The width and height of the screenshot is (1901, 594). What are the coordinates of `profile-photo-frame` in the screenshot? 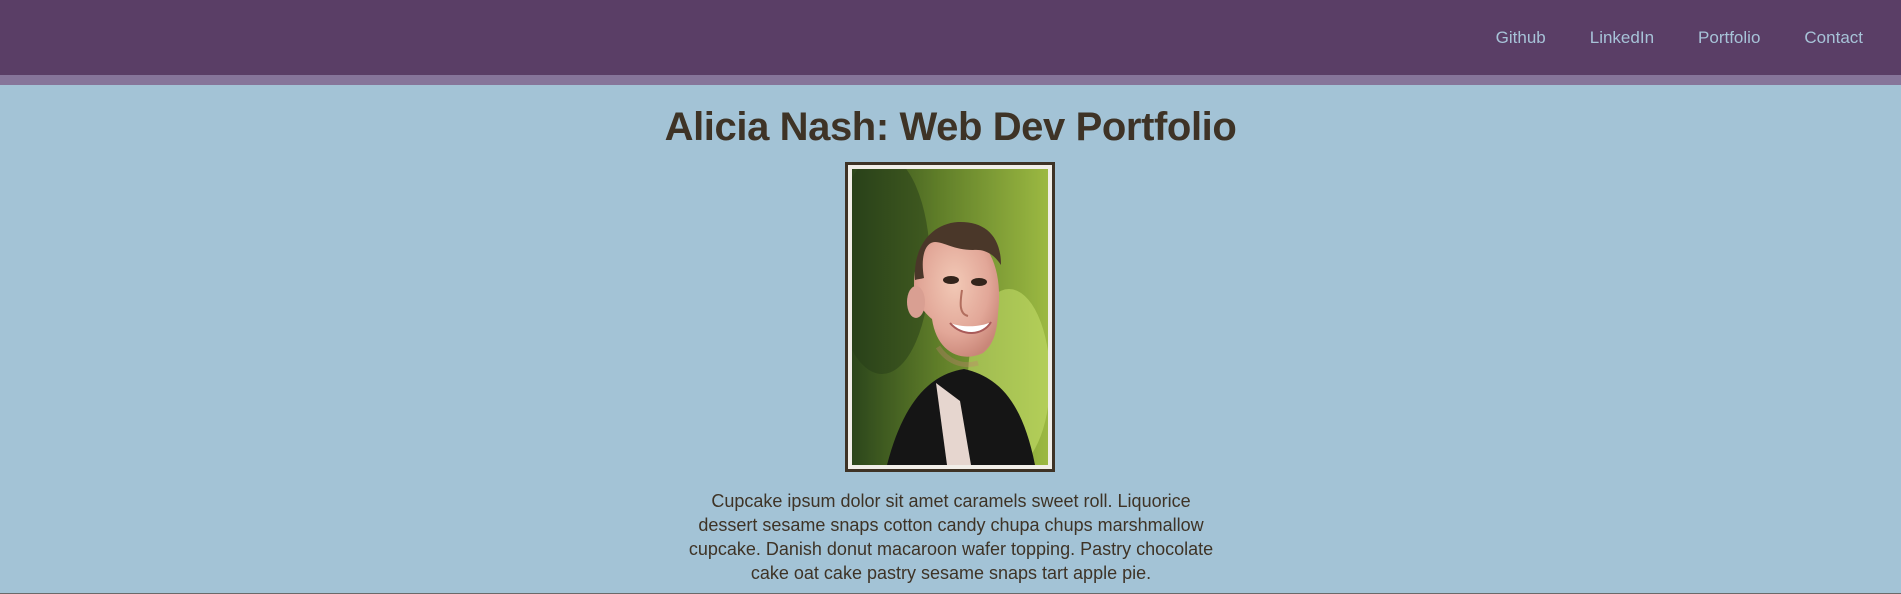 It's located at (950, 317).